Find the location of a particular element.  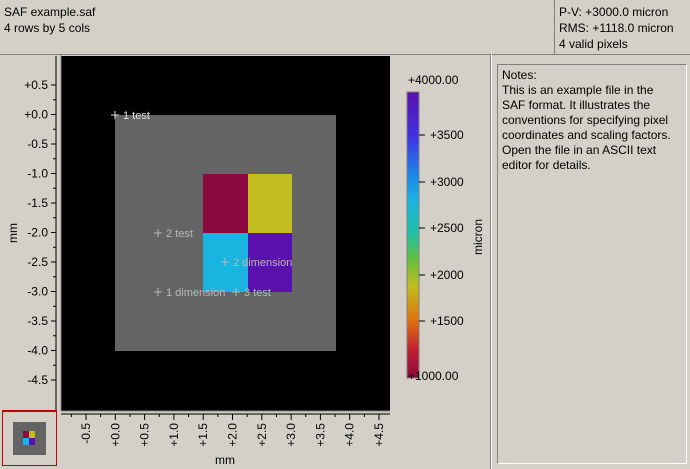

pv-label: P-V: +3000.0 micron is located at coordinates (614, 12).